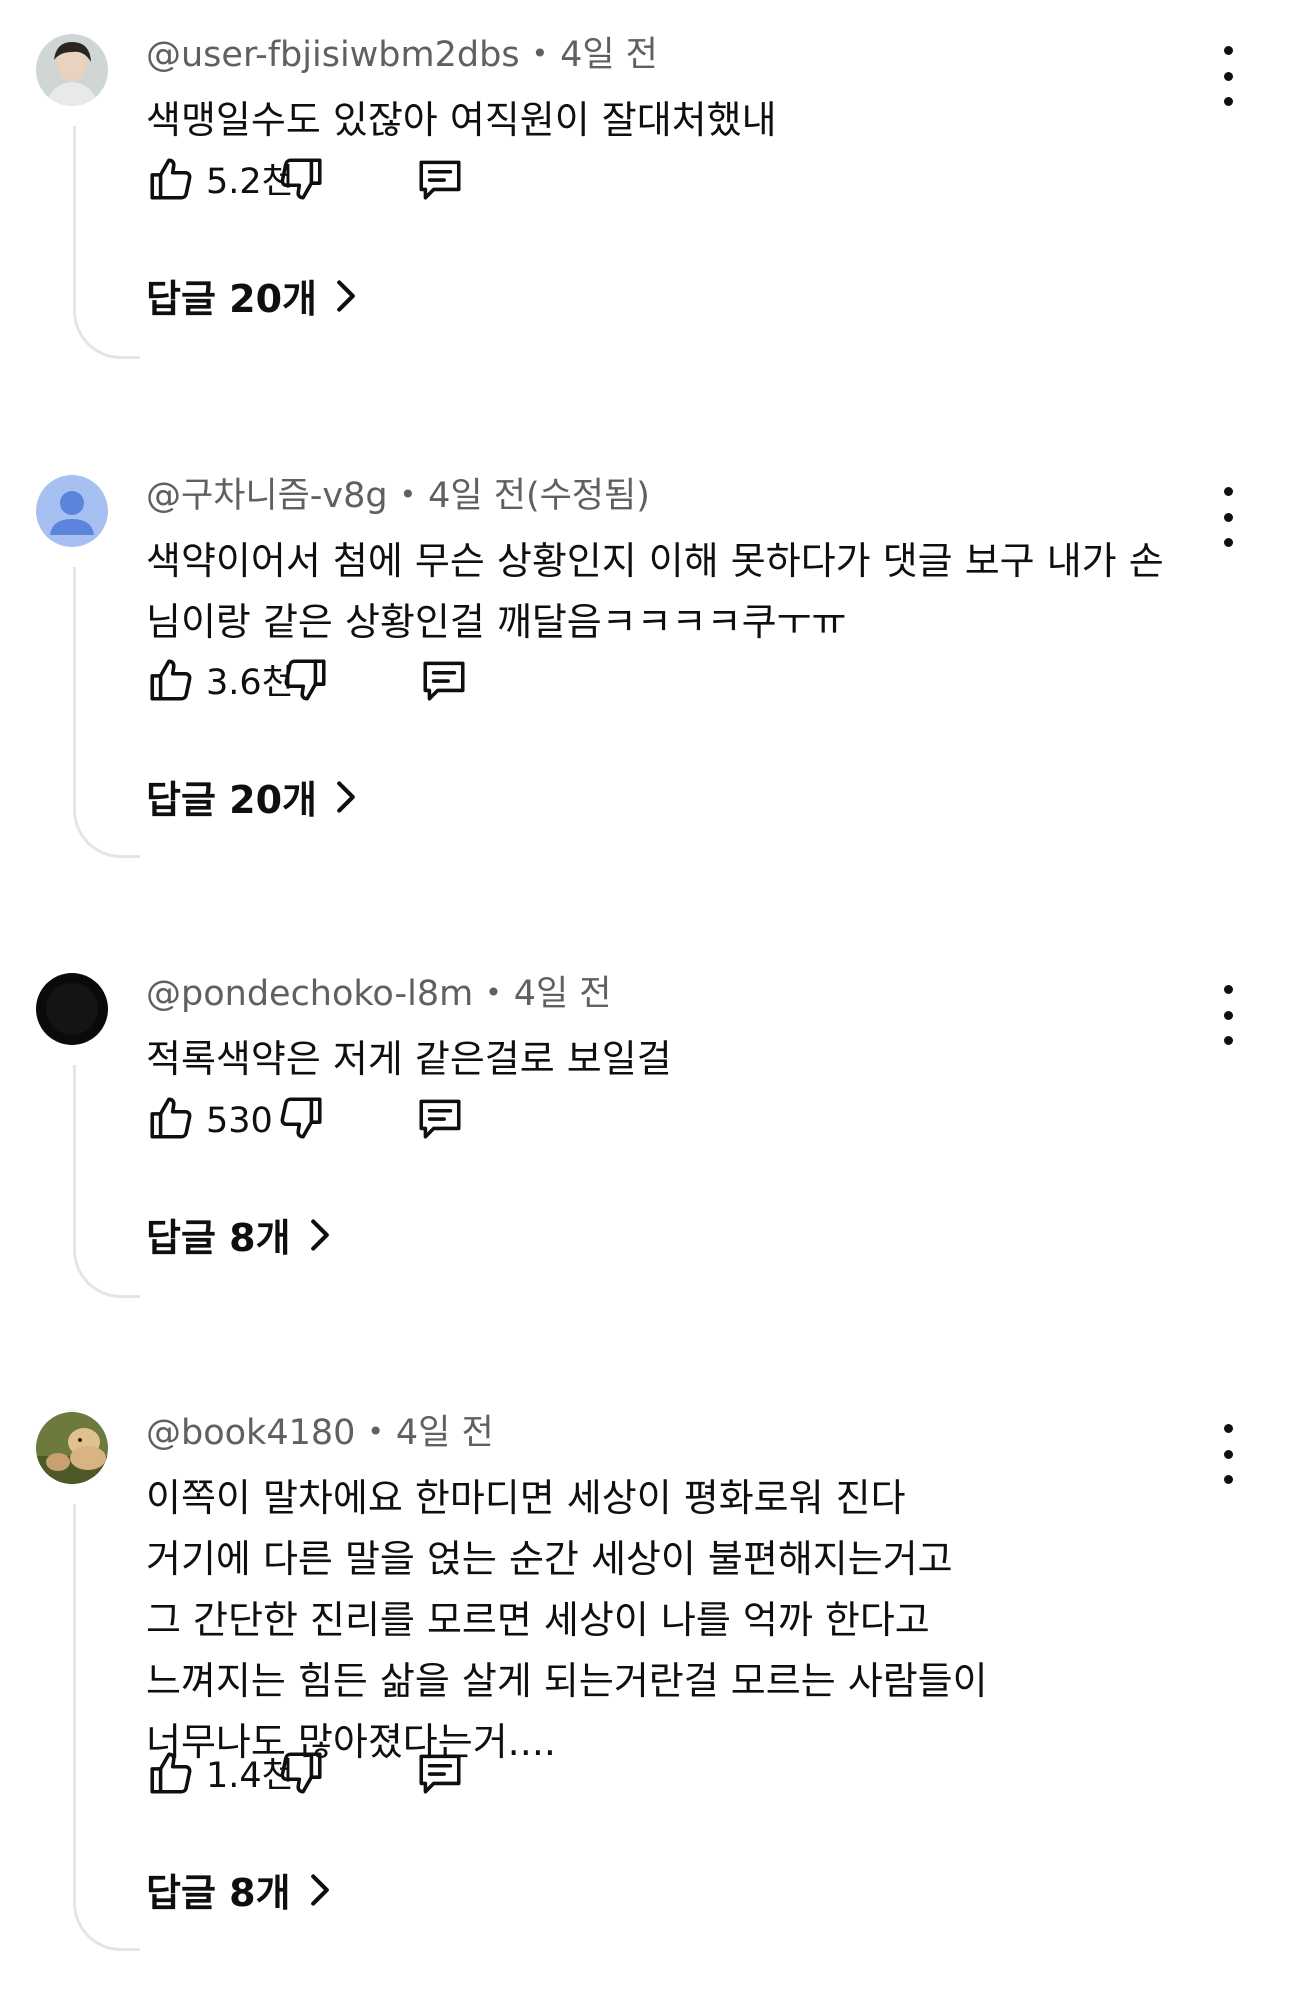 This screenshot has width=1290, height=2009. I want to click on comment-author: @book4180, so click(250, 1433).